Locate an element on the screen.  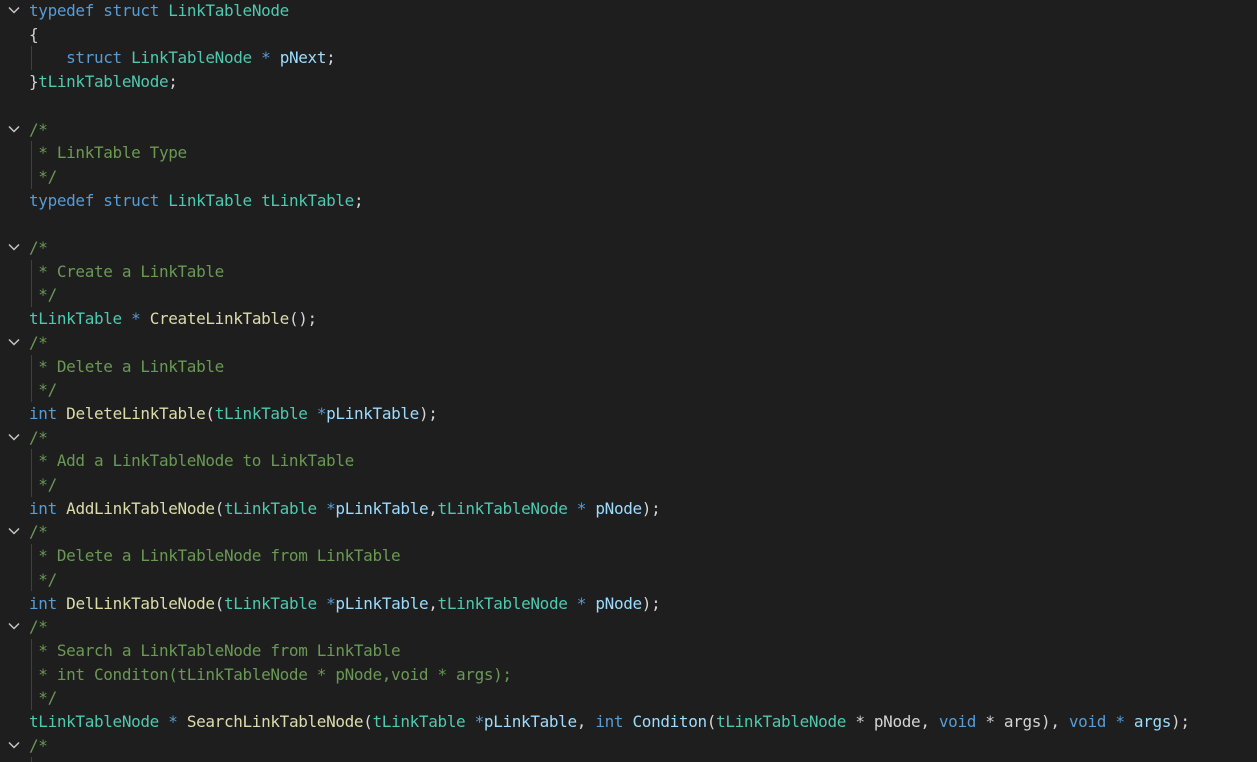
code-line: * Search a LinkTableNode from LinkTable is located at coordinates (628, 650).